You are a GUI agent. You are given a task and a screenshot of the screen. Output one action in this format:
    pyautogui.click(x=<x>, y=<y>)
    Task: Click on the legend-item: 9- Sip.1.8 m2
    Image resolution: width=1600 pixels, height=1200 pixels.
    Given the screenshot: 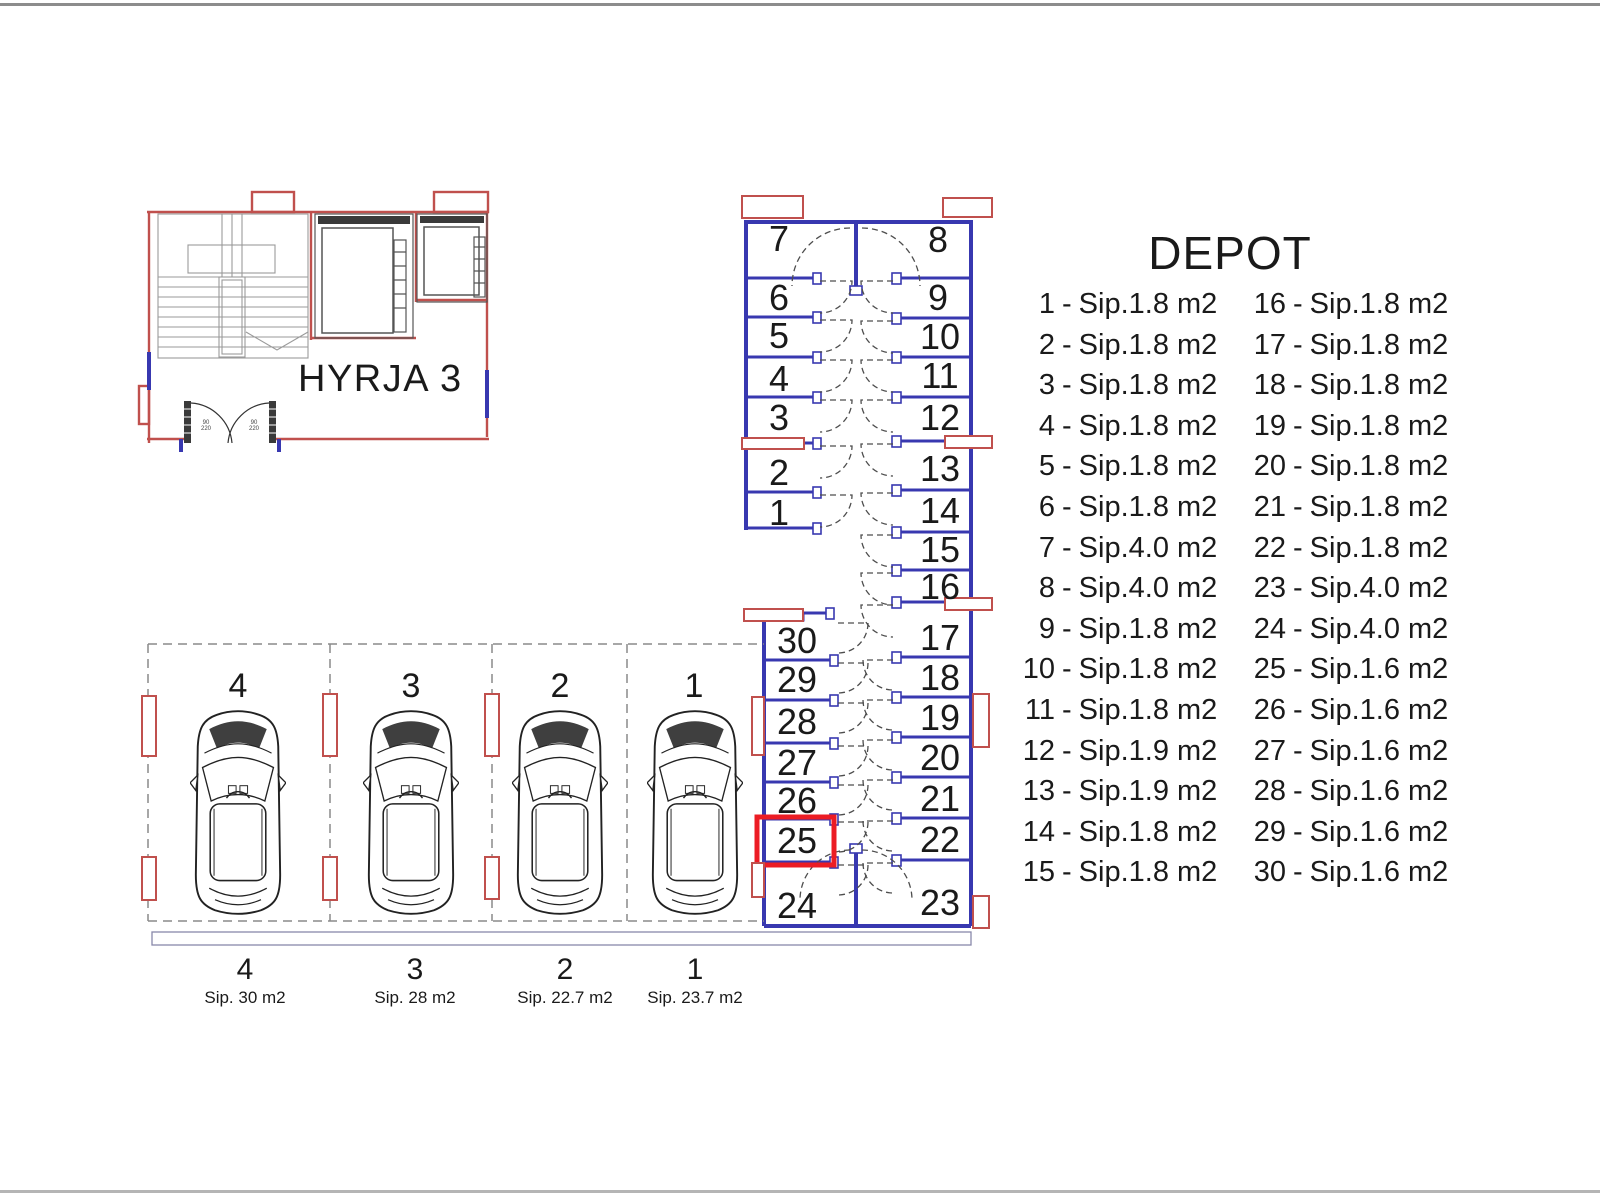 What is the action you would take?
    pyautogui.click(x=1128, y=628)
    